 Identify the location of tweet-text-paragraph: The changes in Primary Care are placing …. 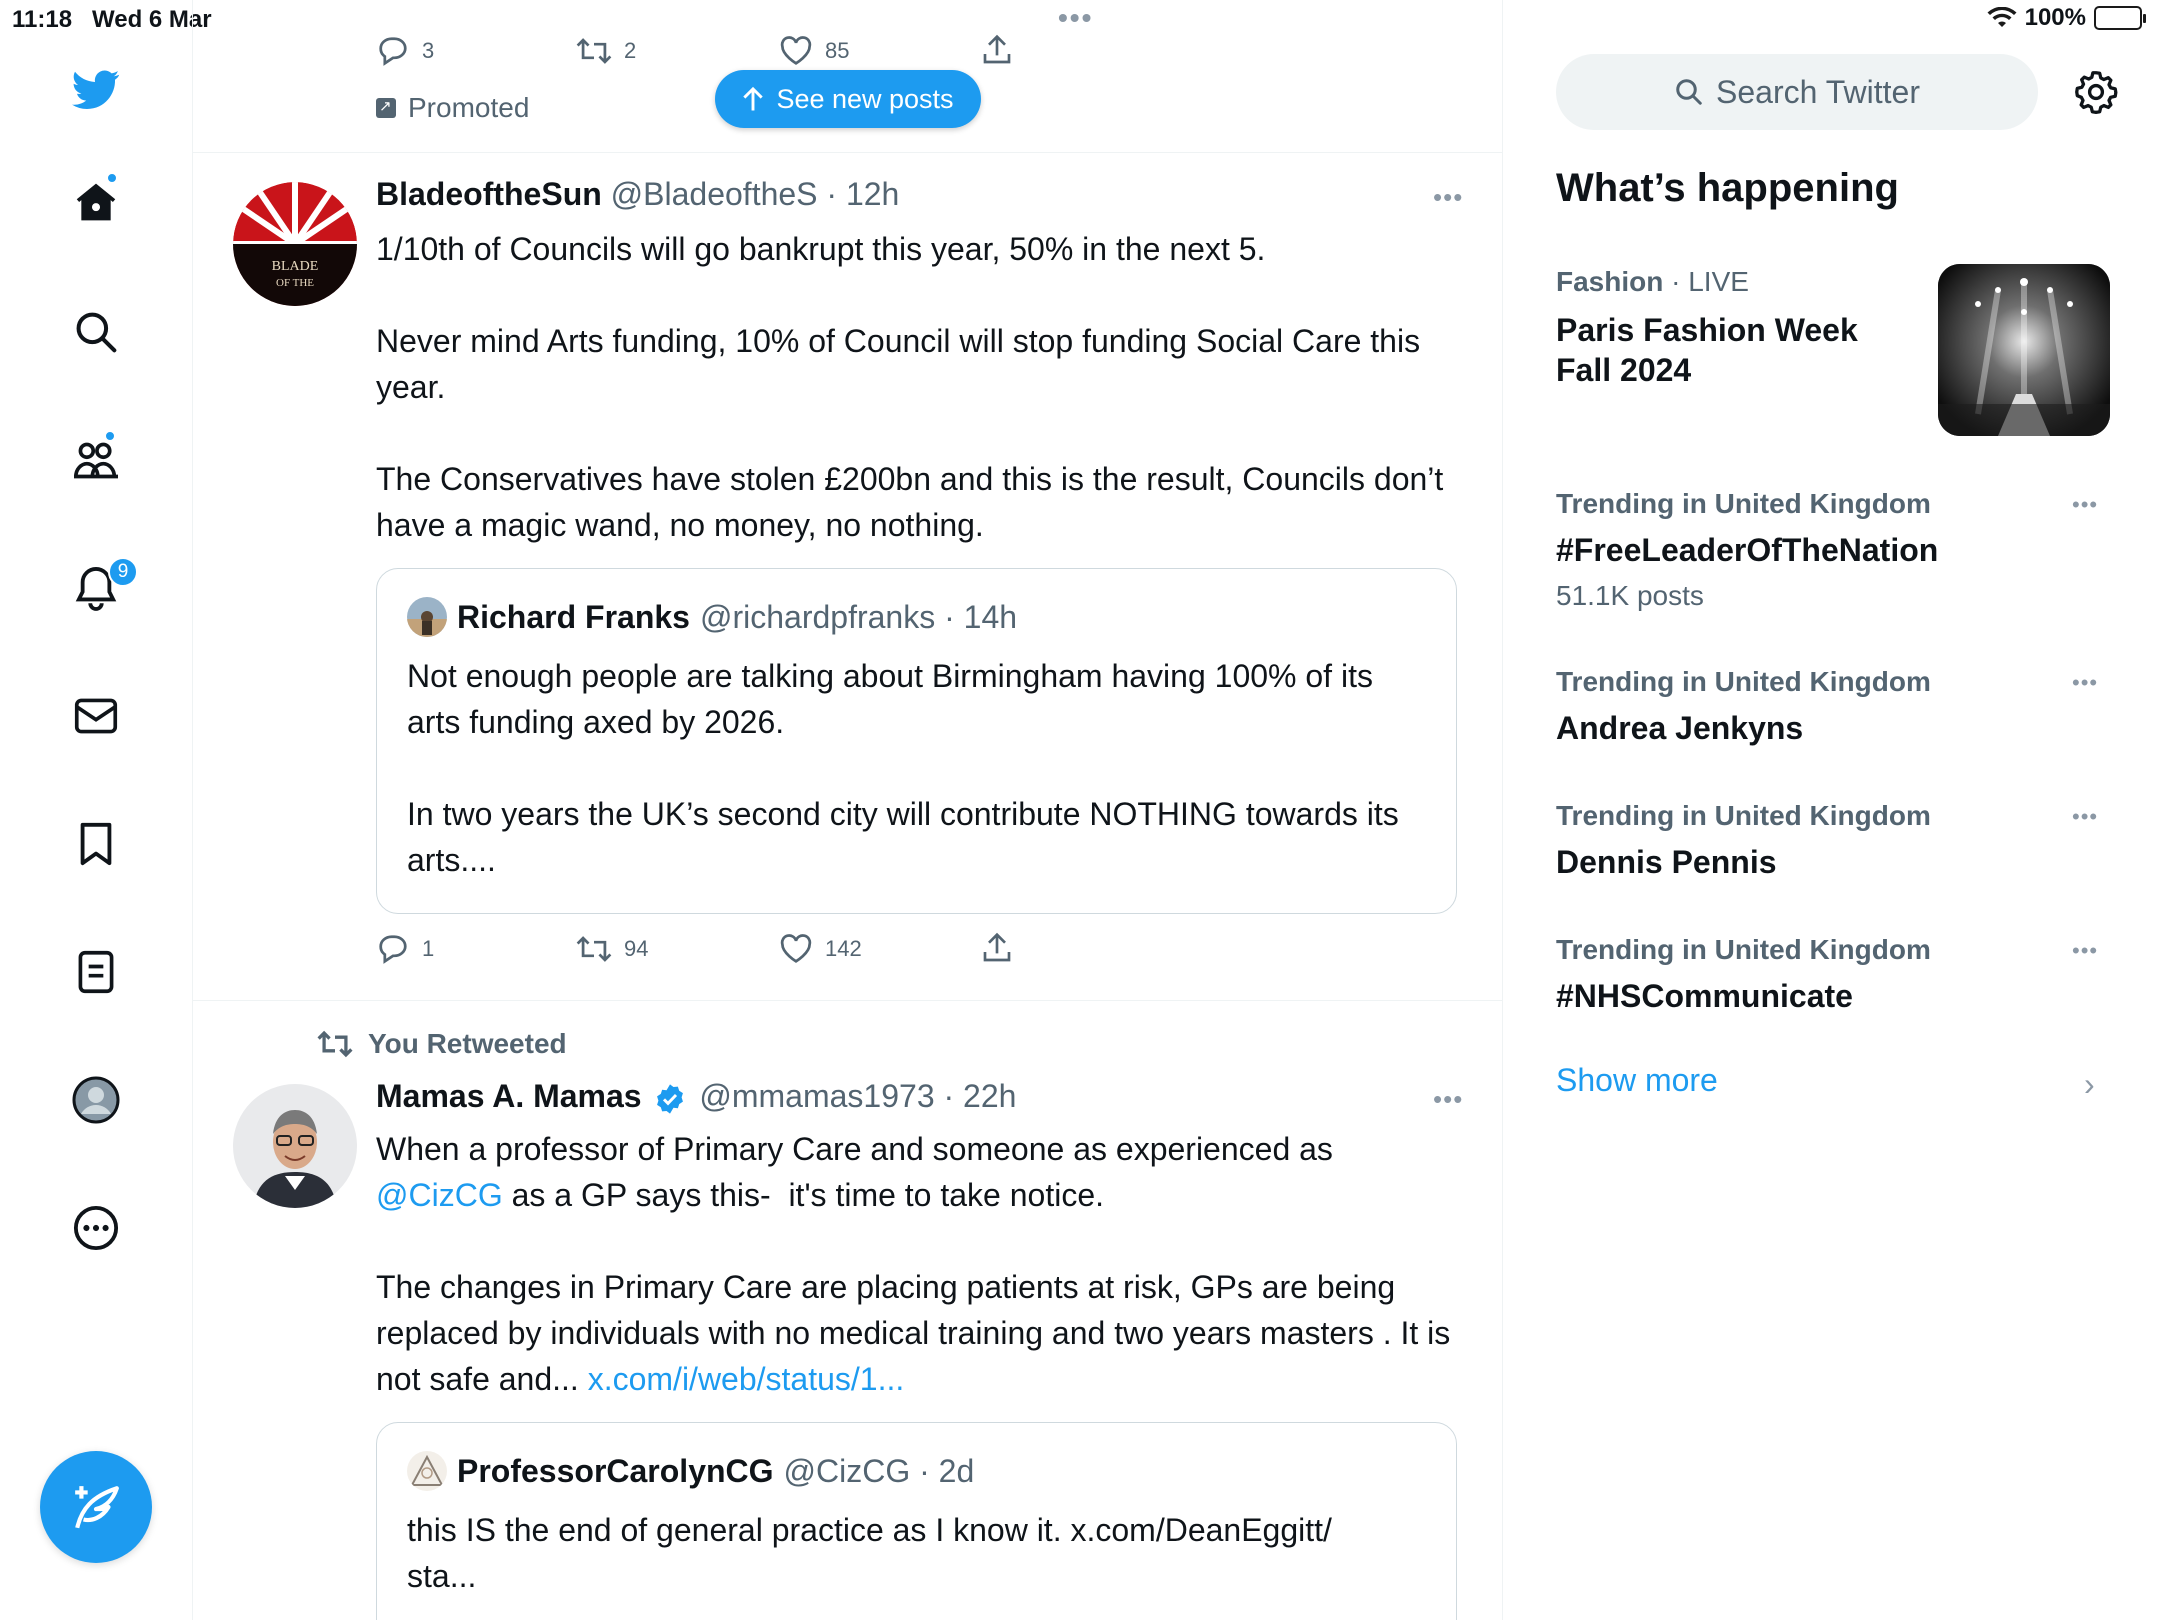
(918, 1333).